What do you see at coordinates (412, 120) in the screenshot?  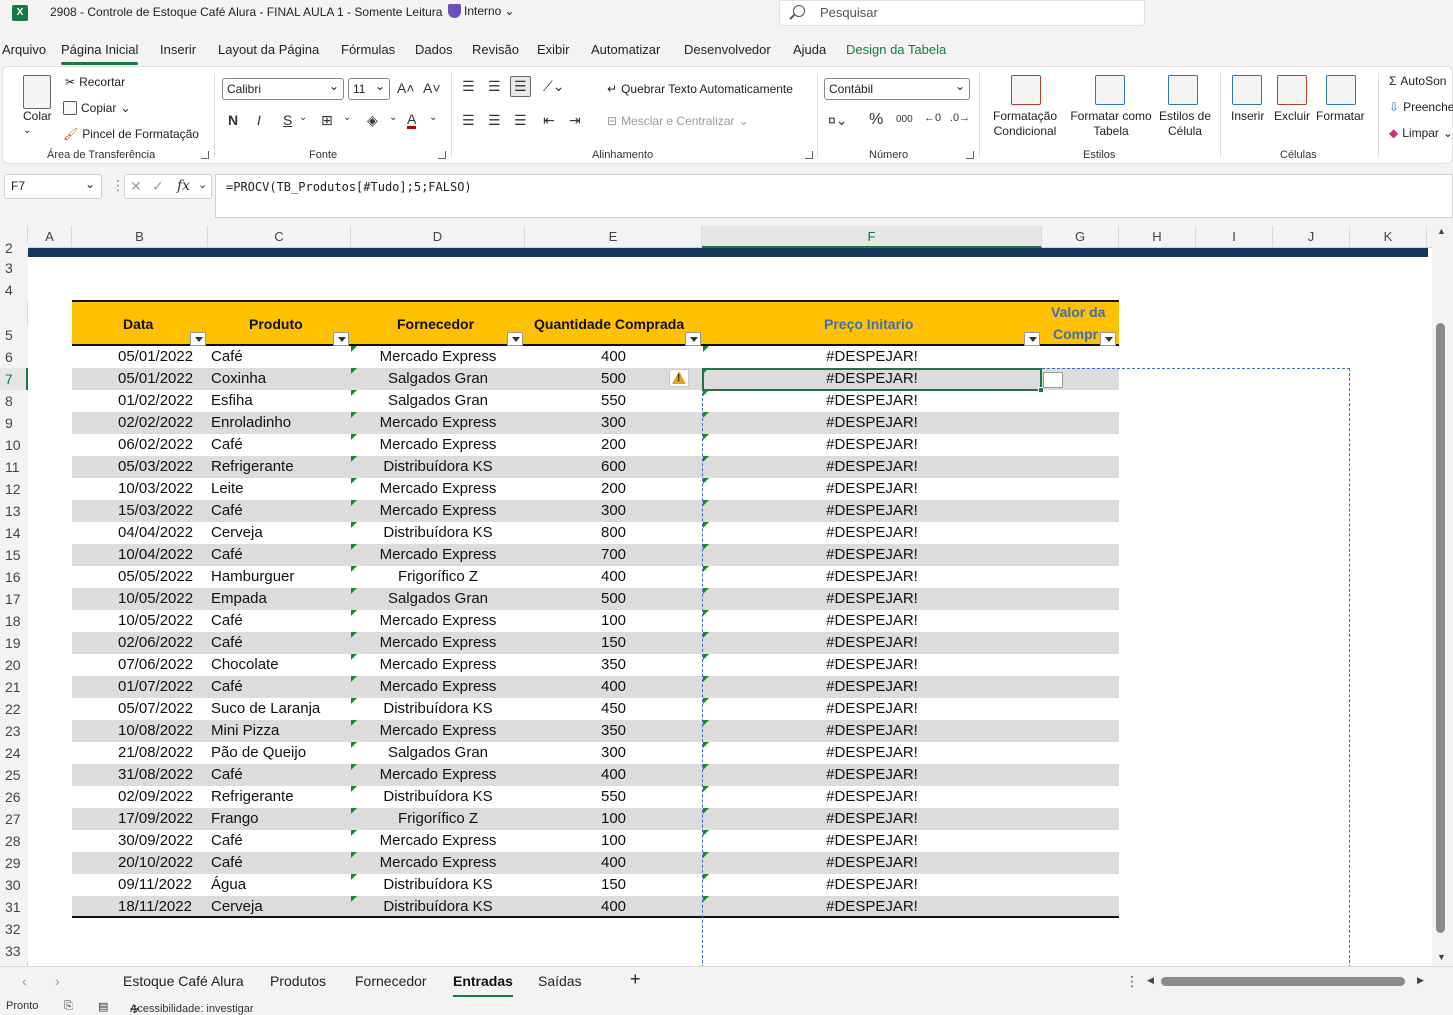 I see `font-color-icon: A` at bounding box center [412, 120].